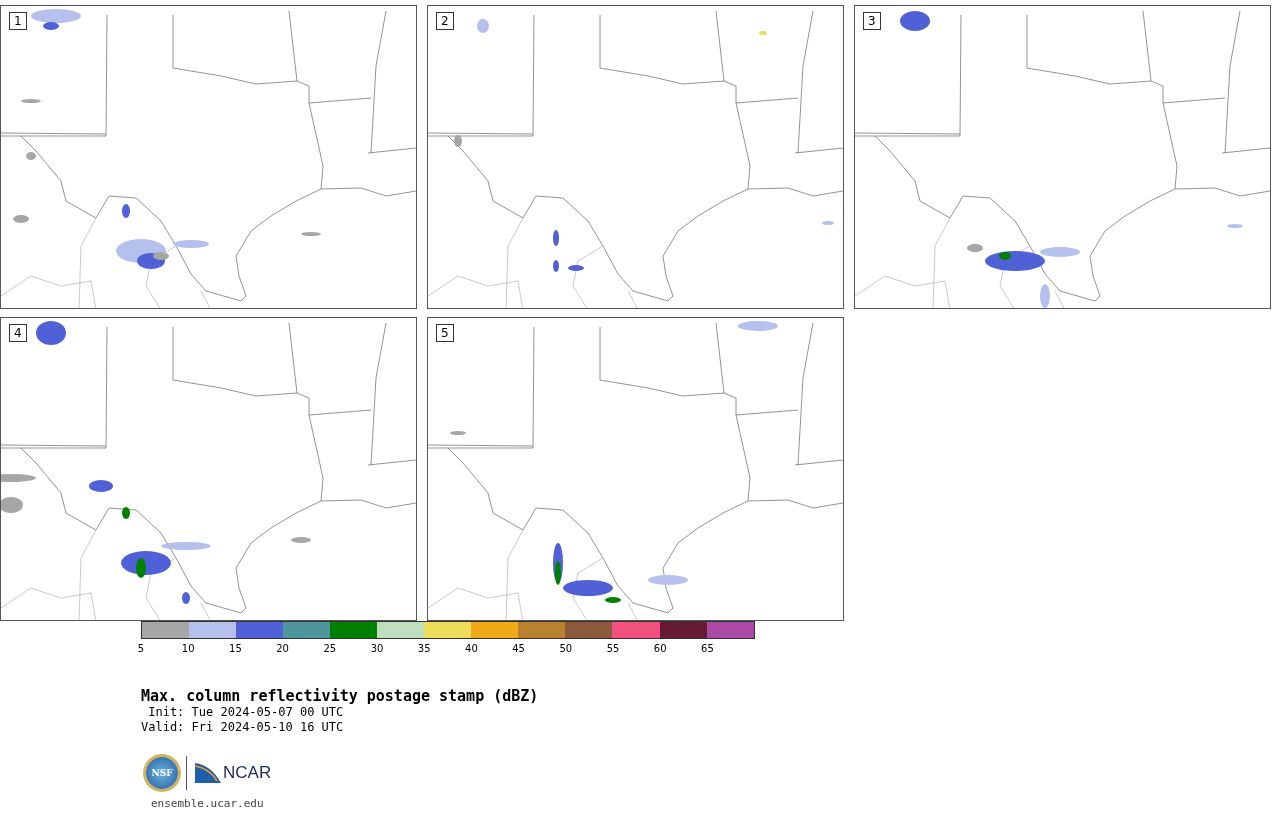  Describe the element at coordinates (246, 712) in the screenshot. I see `init-time: Init: Tue 2024-05-07 00 UTC` at that location.